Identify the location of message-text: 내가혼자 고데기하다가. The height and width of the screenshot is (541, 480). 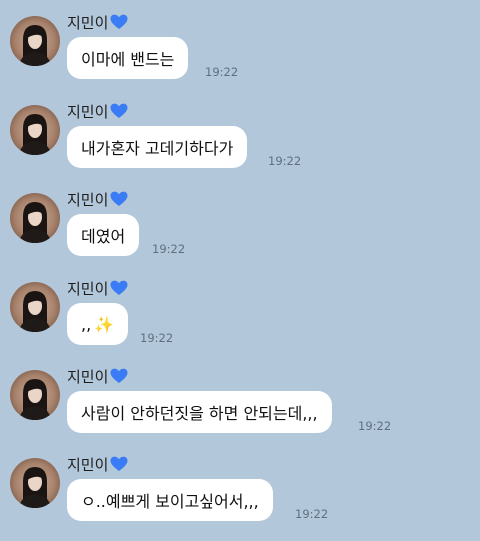
(157, 148).